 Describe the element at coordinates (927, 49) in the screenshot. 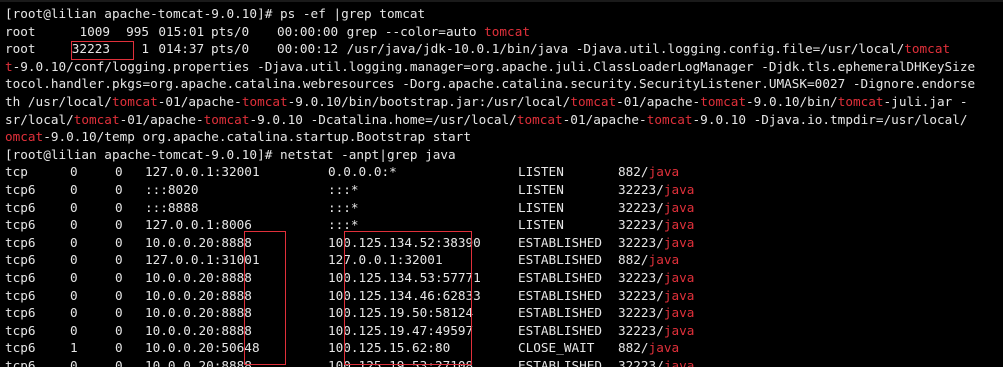

I see `ps-match-highlight: tomcat` at that location.